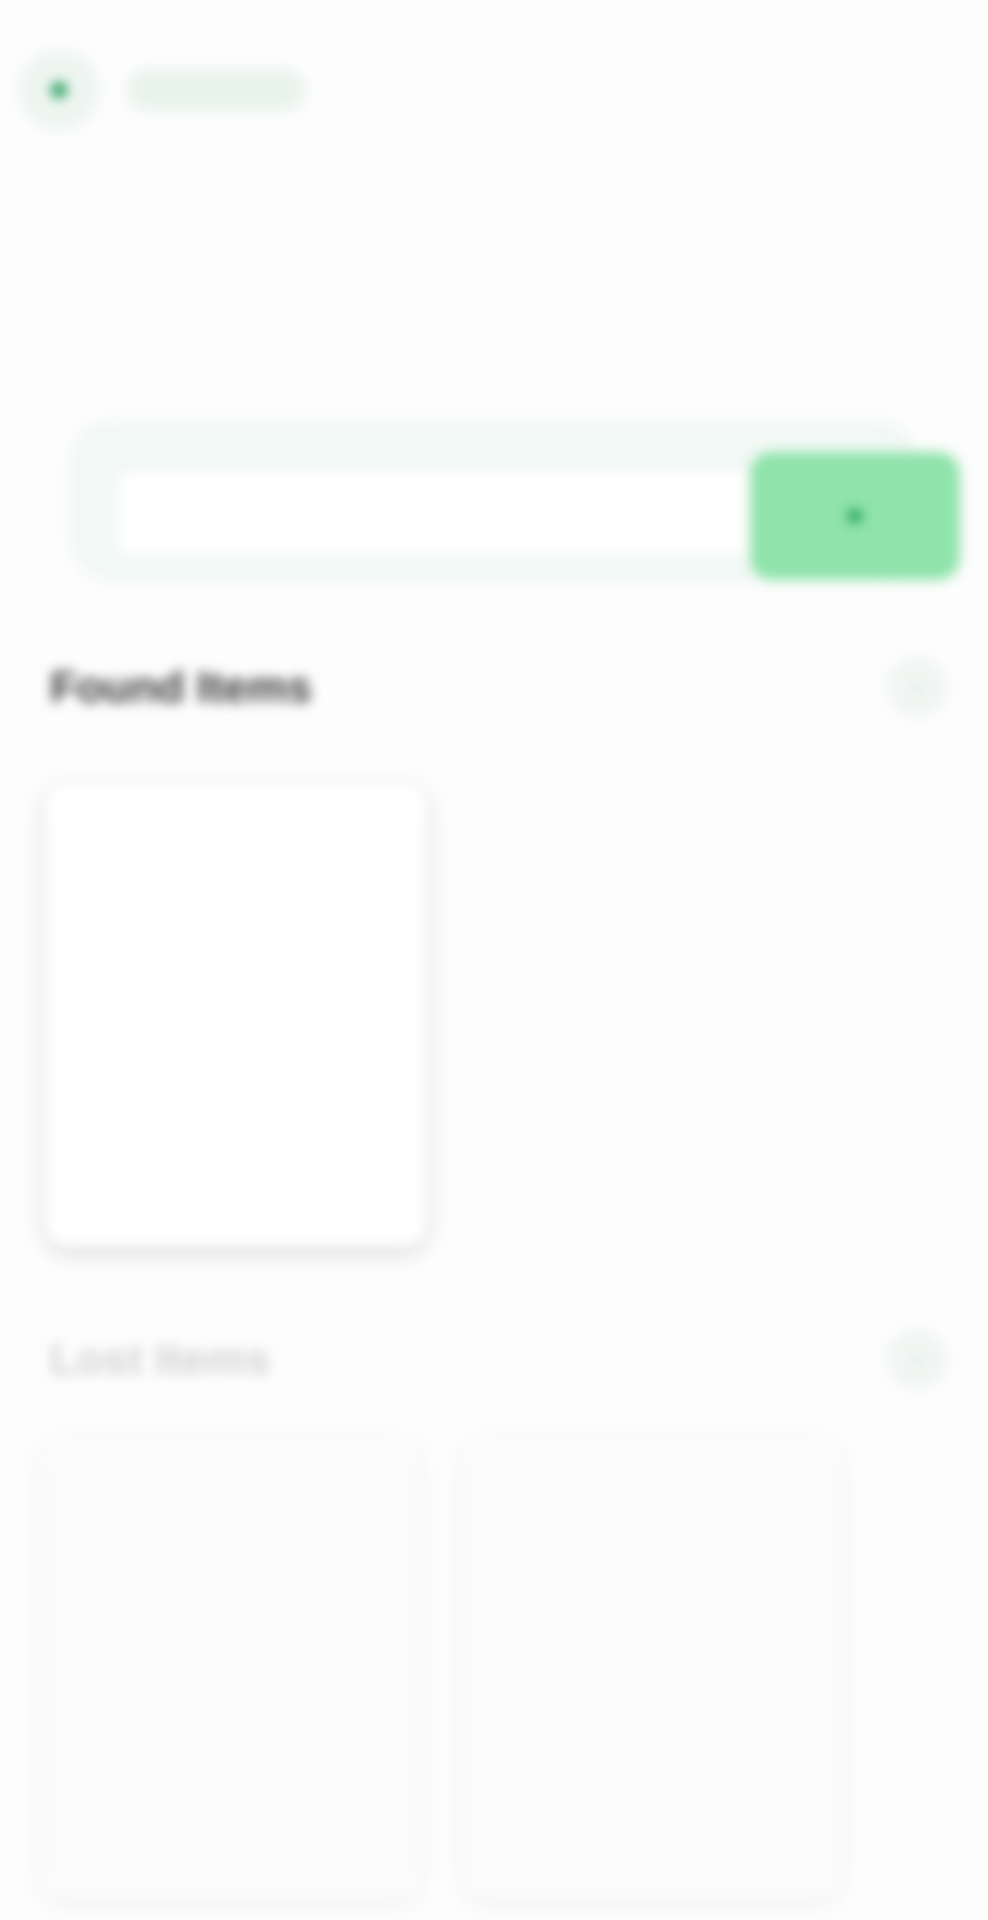  I want to click on header, so click(162, 90).